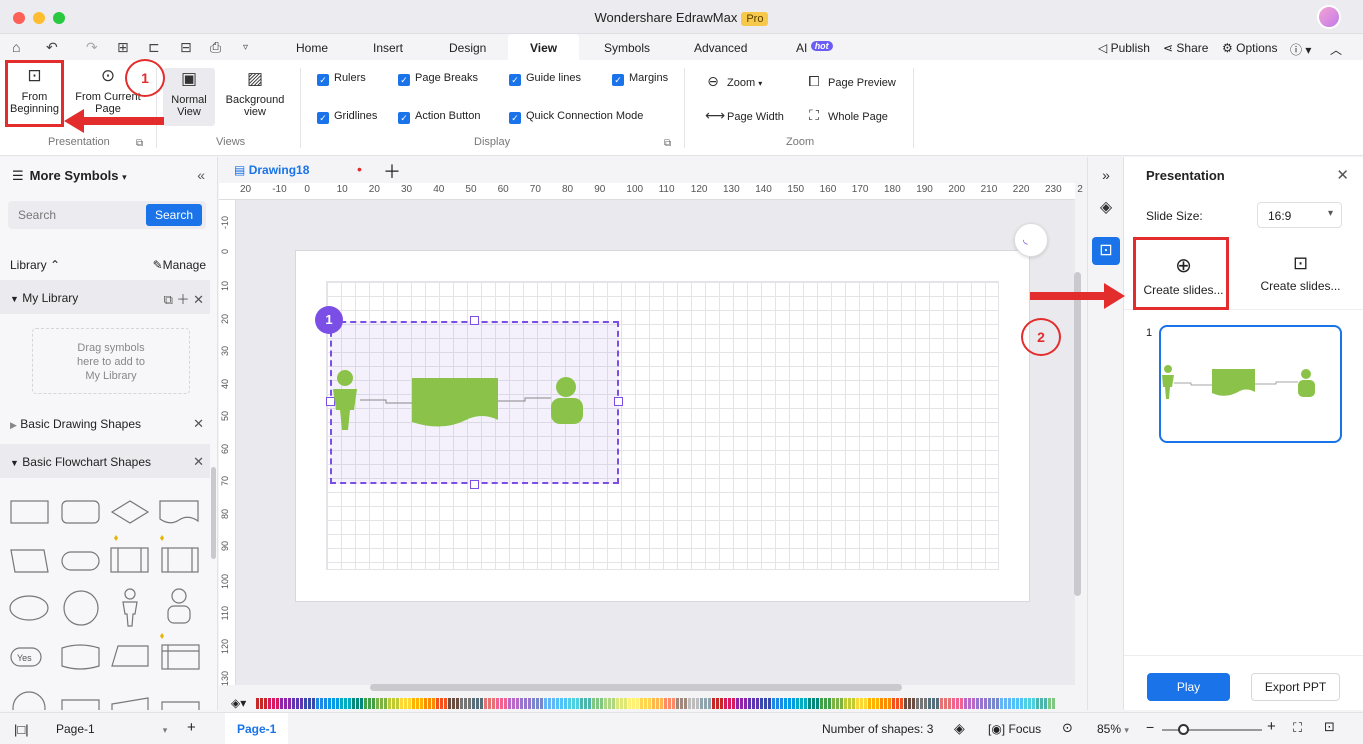 The height and width of the screenshot is (744, 1363). Describe the element at coordinates (80, 561) in the screenshot. I see `terminator-shape` at that location.